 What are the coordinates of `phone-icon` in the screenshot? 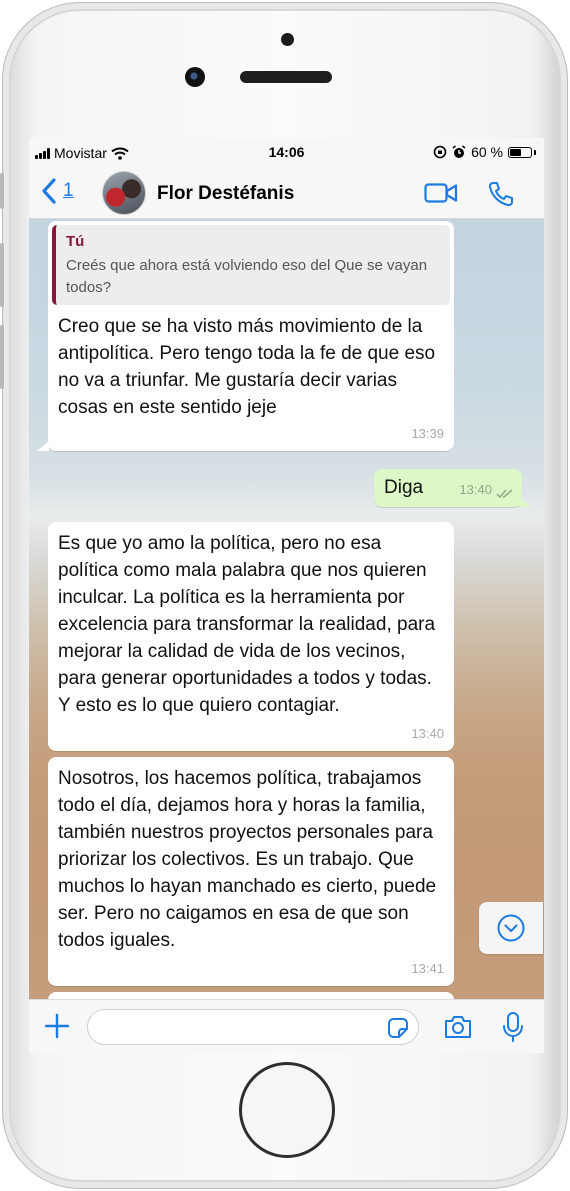 It's located at (501, 194).